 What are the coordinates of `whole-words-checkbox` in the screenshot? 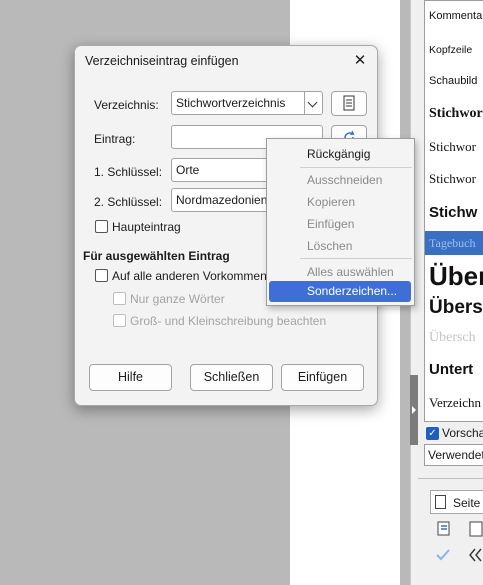 It's located at (119, 298).